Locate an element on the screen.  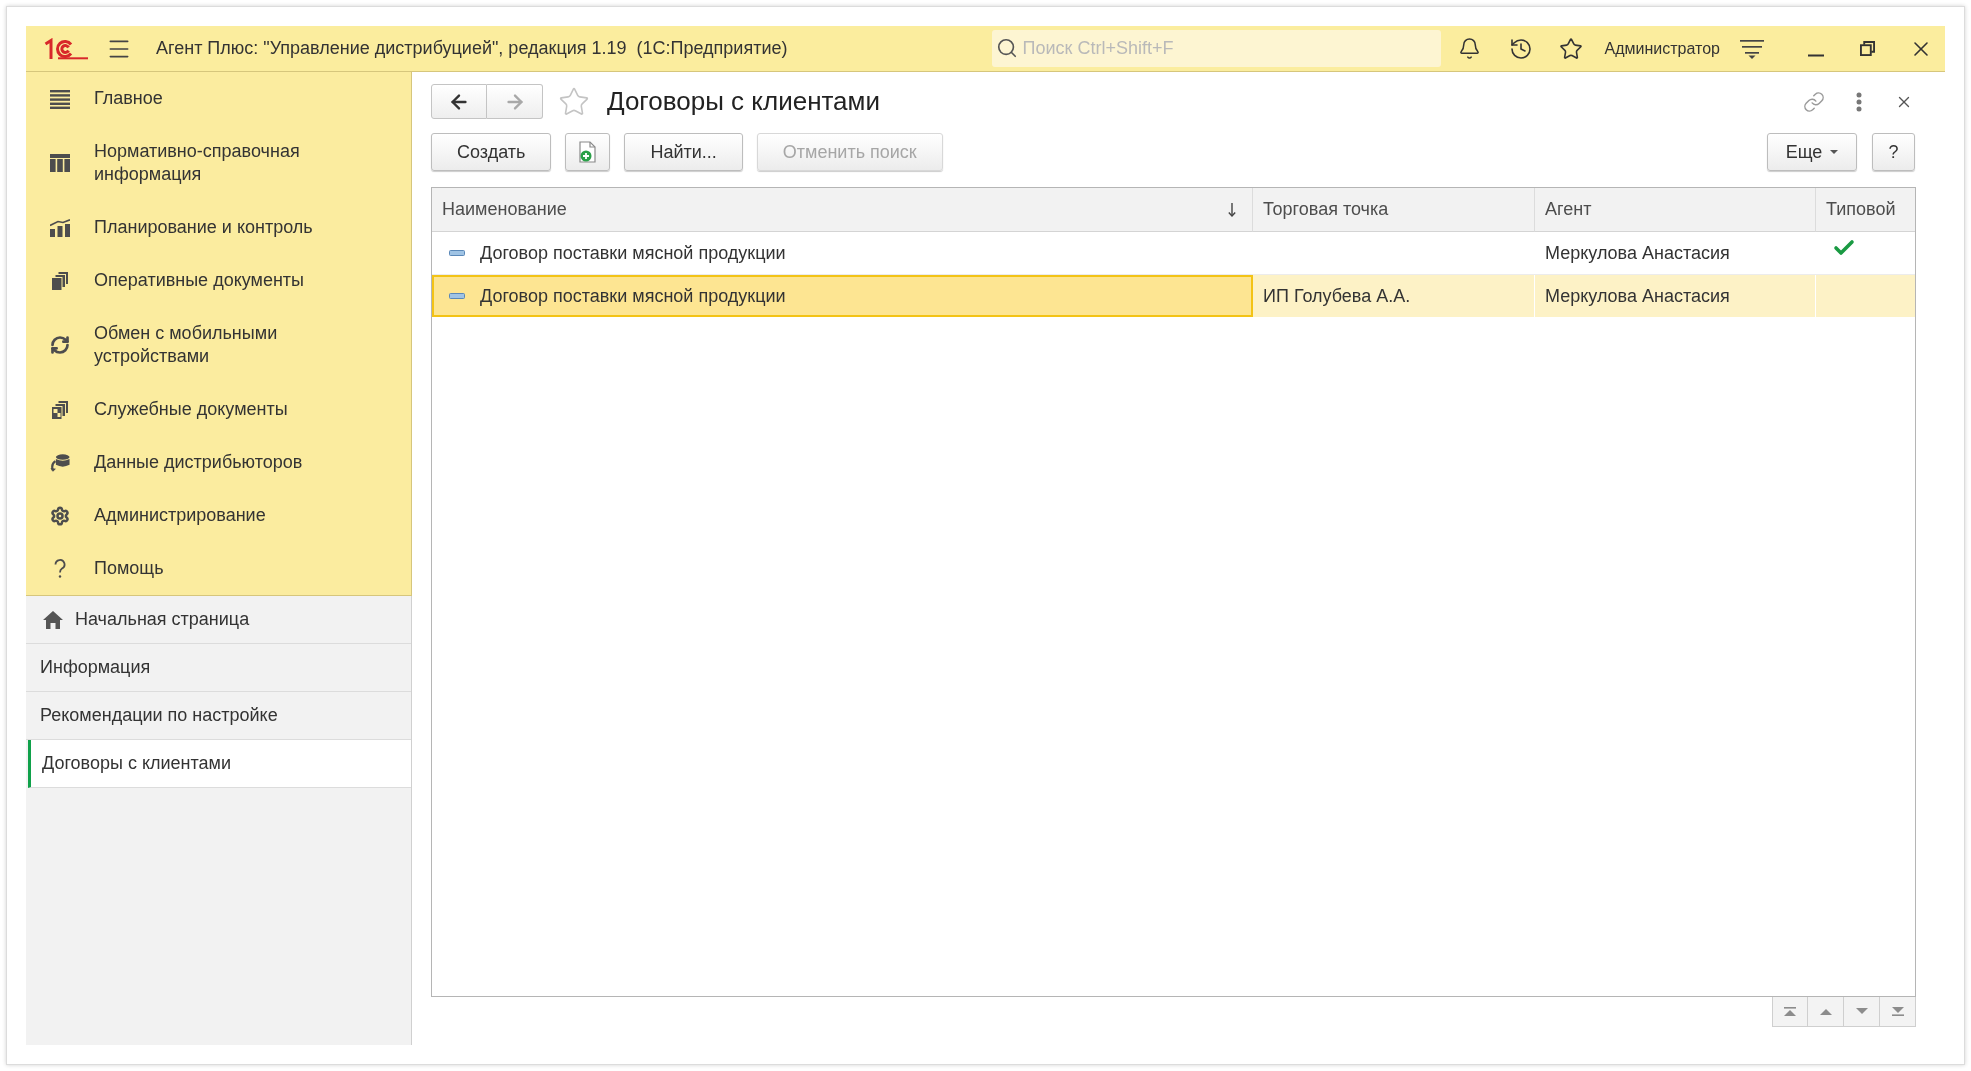
arrow-to-bottom-icon is located at coordinates (1897, 1011).